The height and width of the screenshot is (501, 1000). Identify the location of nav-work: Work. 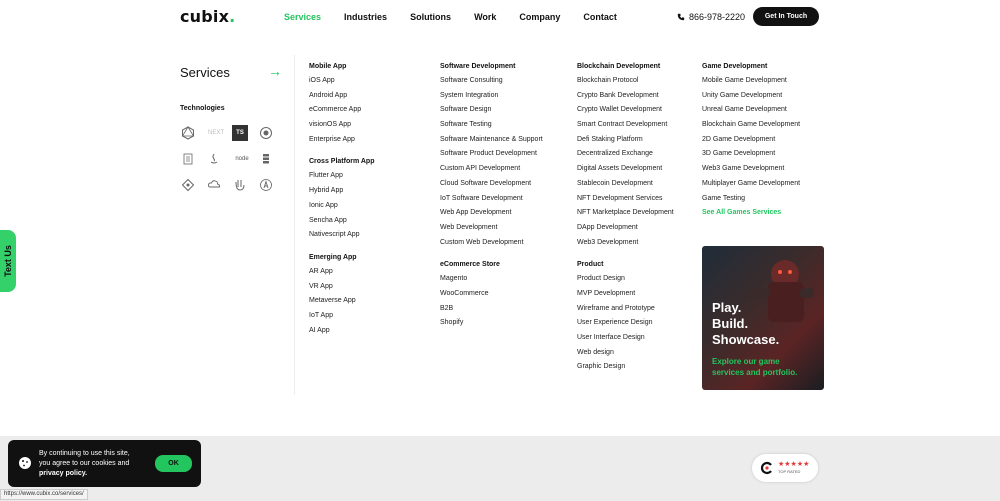
(485, 17).